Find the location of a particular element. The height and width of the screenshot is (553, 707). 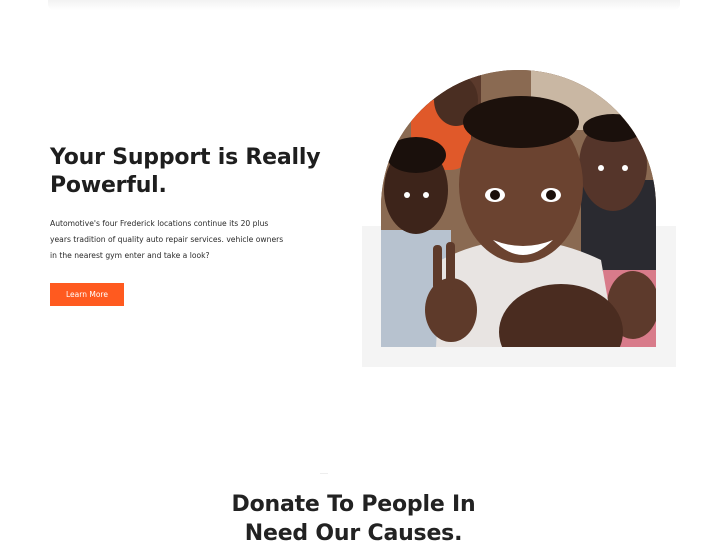

causes-section-title: Donate To People In Need Our Causes. is located at coordinates (353, 519).